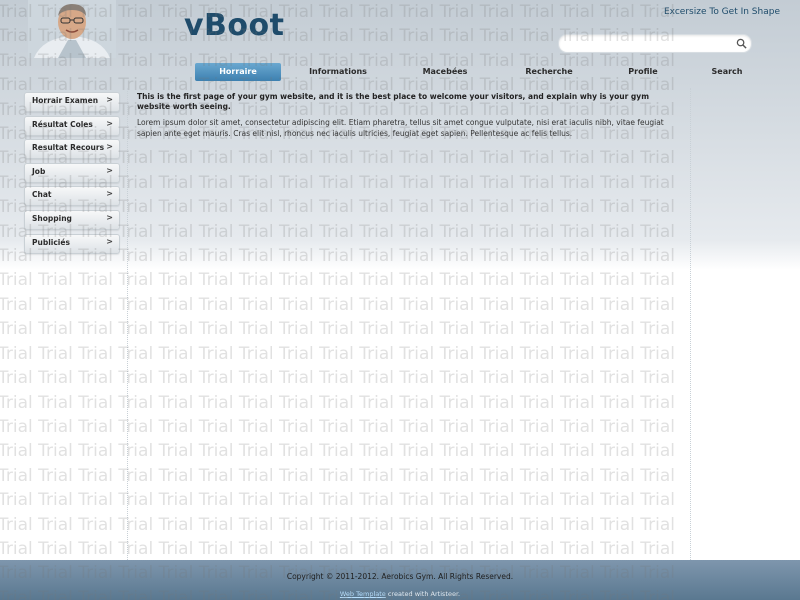 This screenshot has width=800, height=600. Describe the element at coordinates (68, 148) in the screenshot. I see `sidebar-item-label: Resultat Recours` at that location.